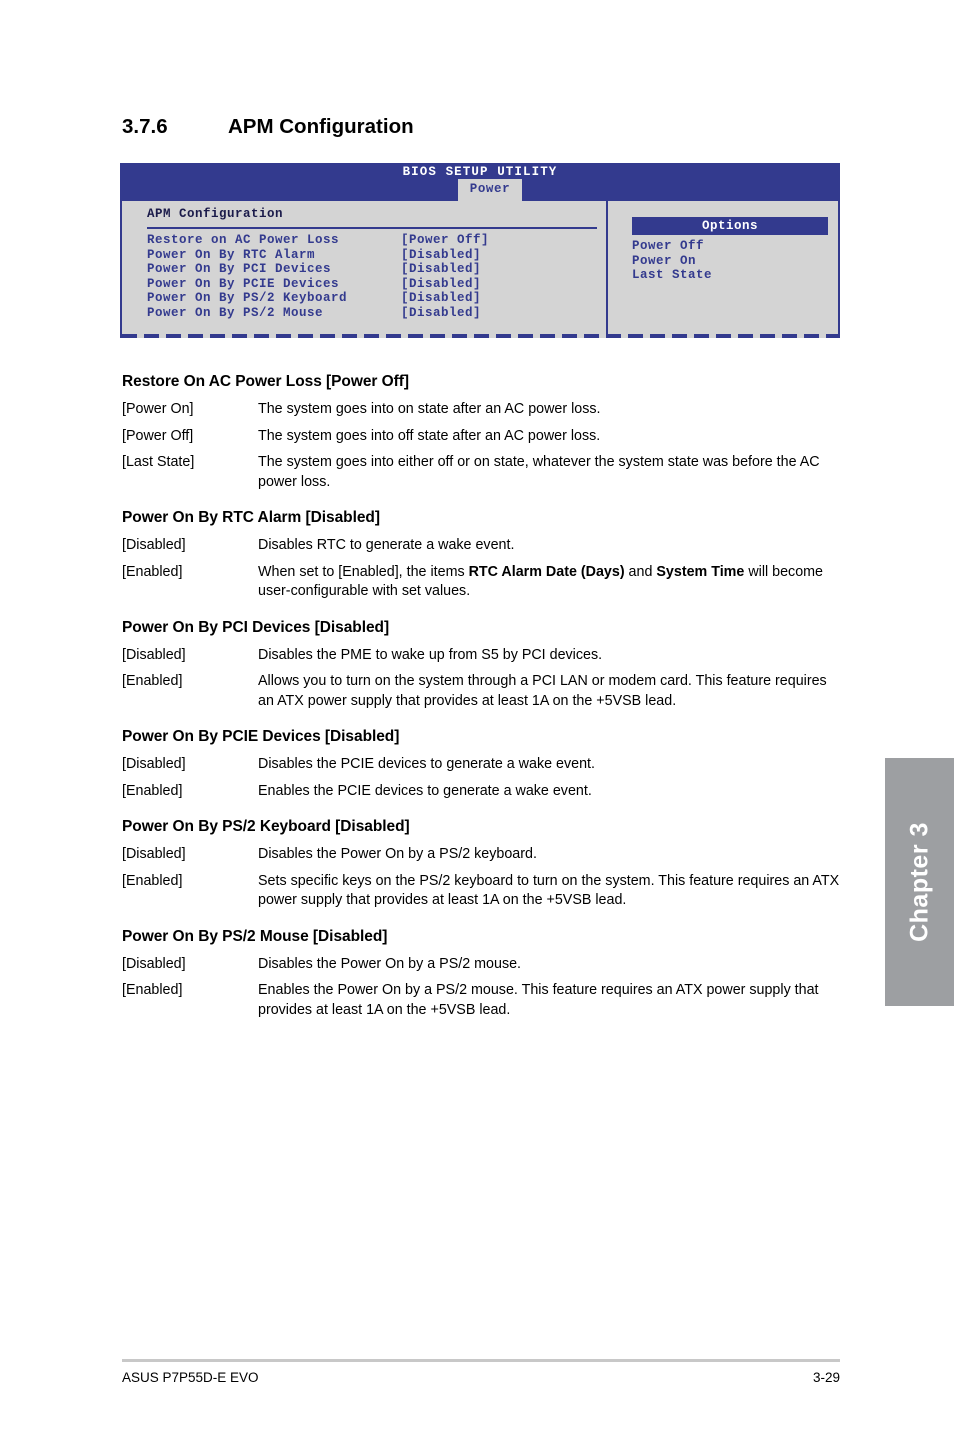  What do you see at coordinates (373, 240) in the screenshot?
I see `bios-setting-row: Restore on AC Power Loss [Power Off]` at bounding box center [373, 240].